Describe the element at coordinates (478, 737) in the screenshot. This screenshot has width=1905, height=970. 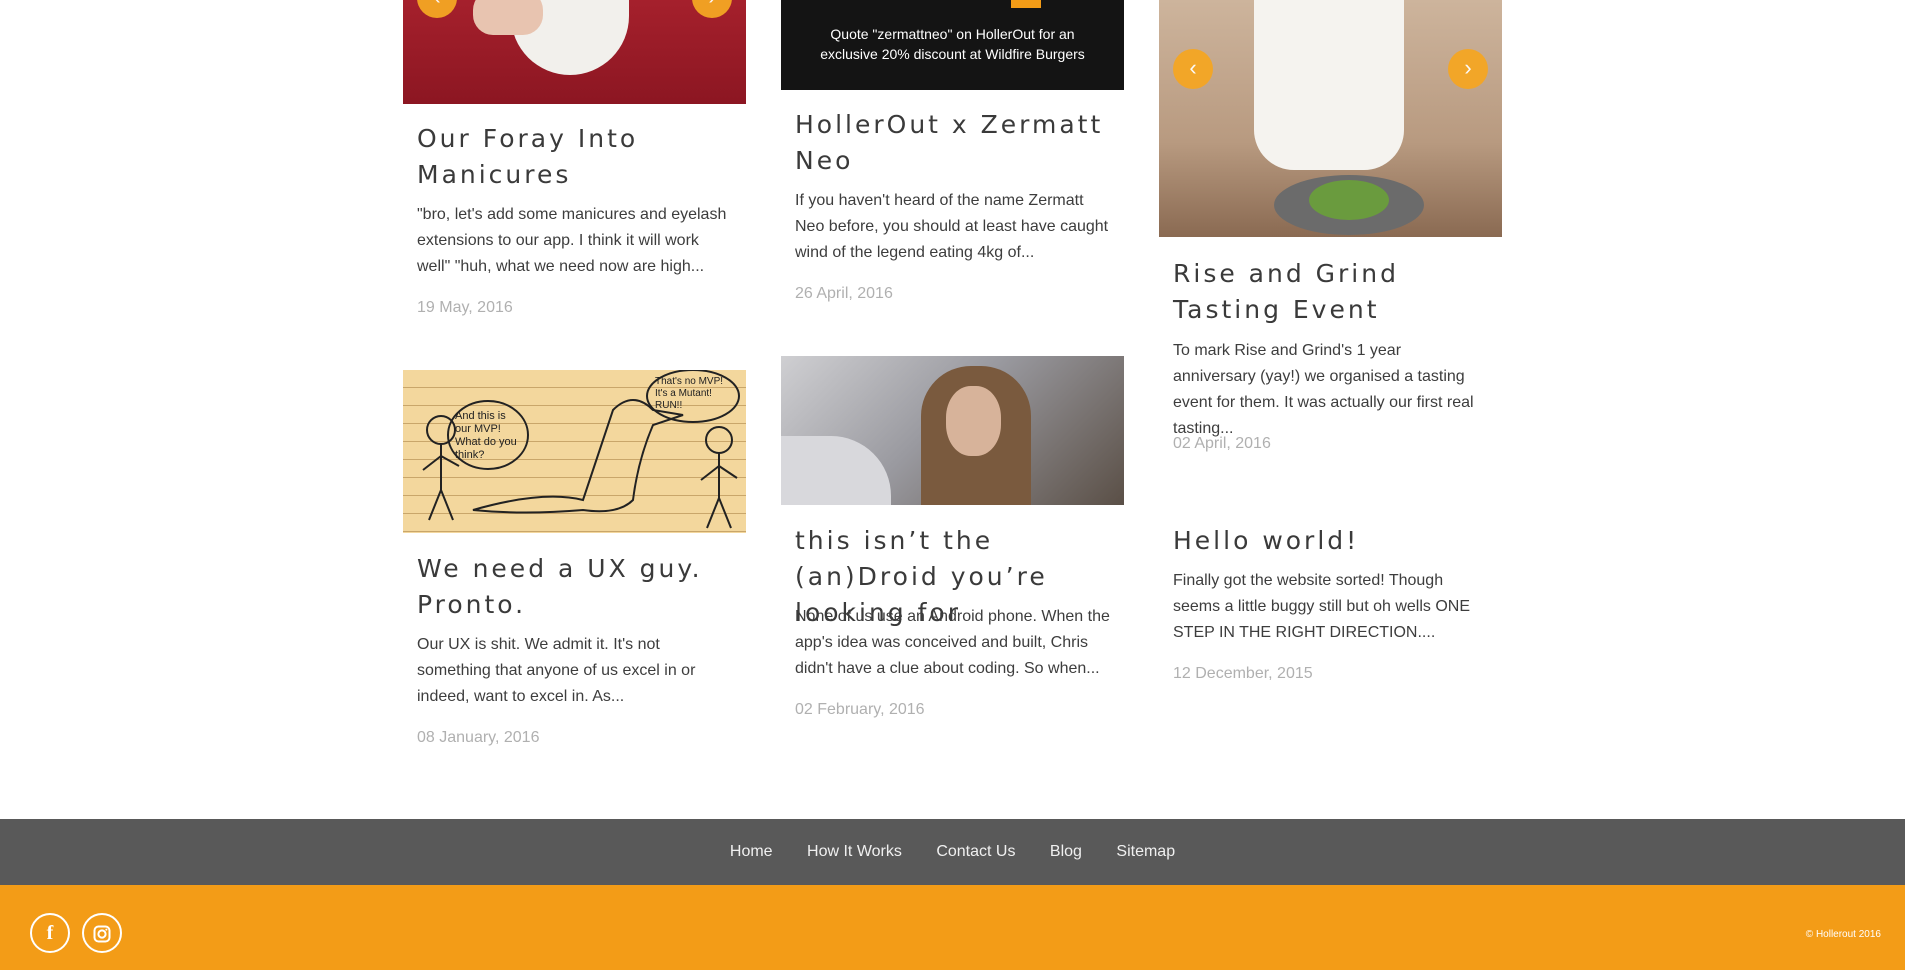
I see `post-date: 08 January, 2016` at that location.